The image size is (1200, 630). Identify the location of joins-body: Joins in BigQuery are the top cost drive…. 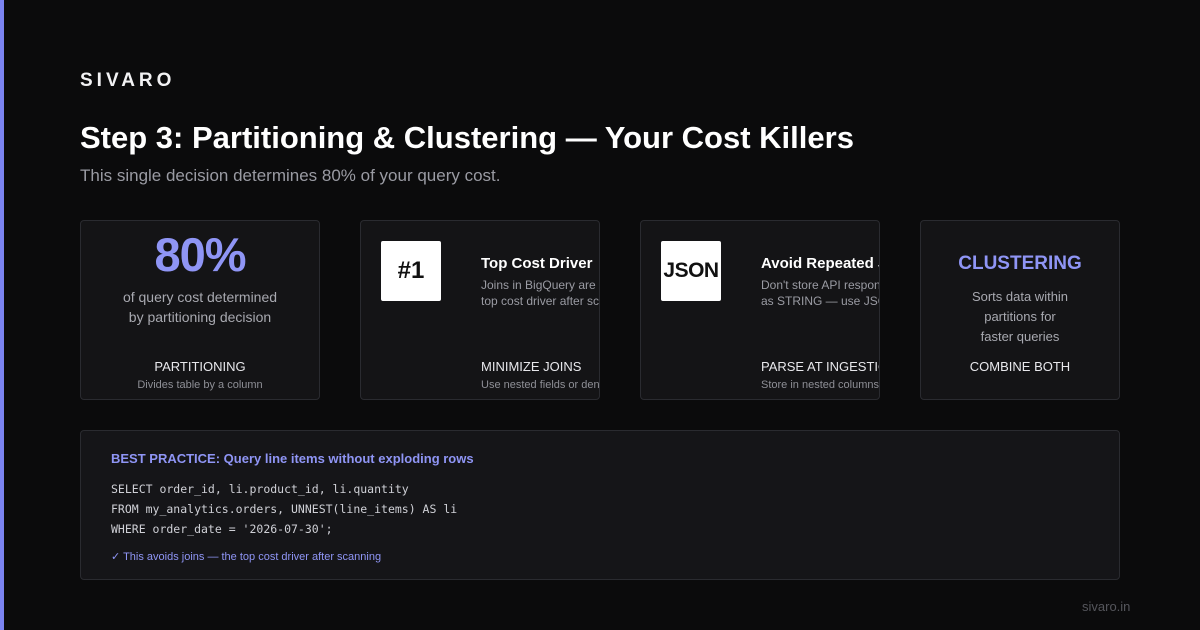
(540, 293).